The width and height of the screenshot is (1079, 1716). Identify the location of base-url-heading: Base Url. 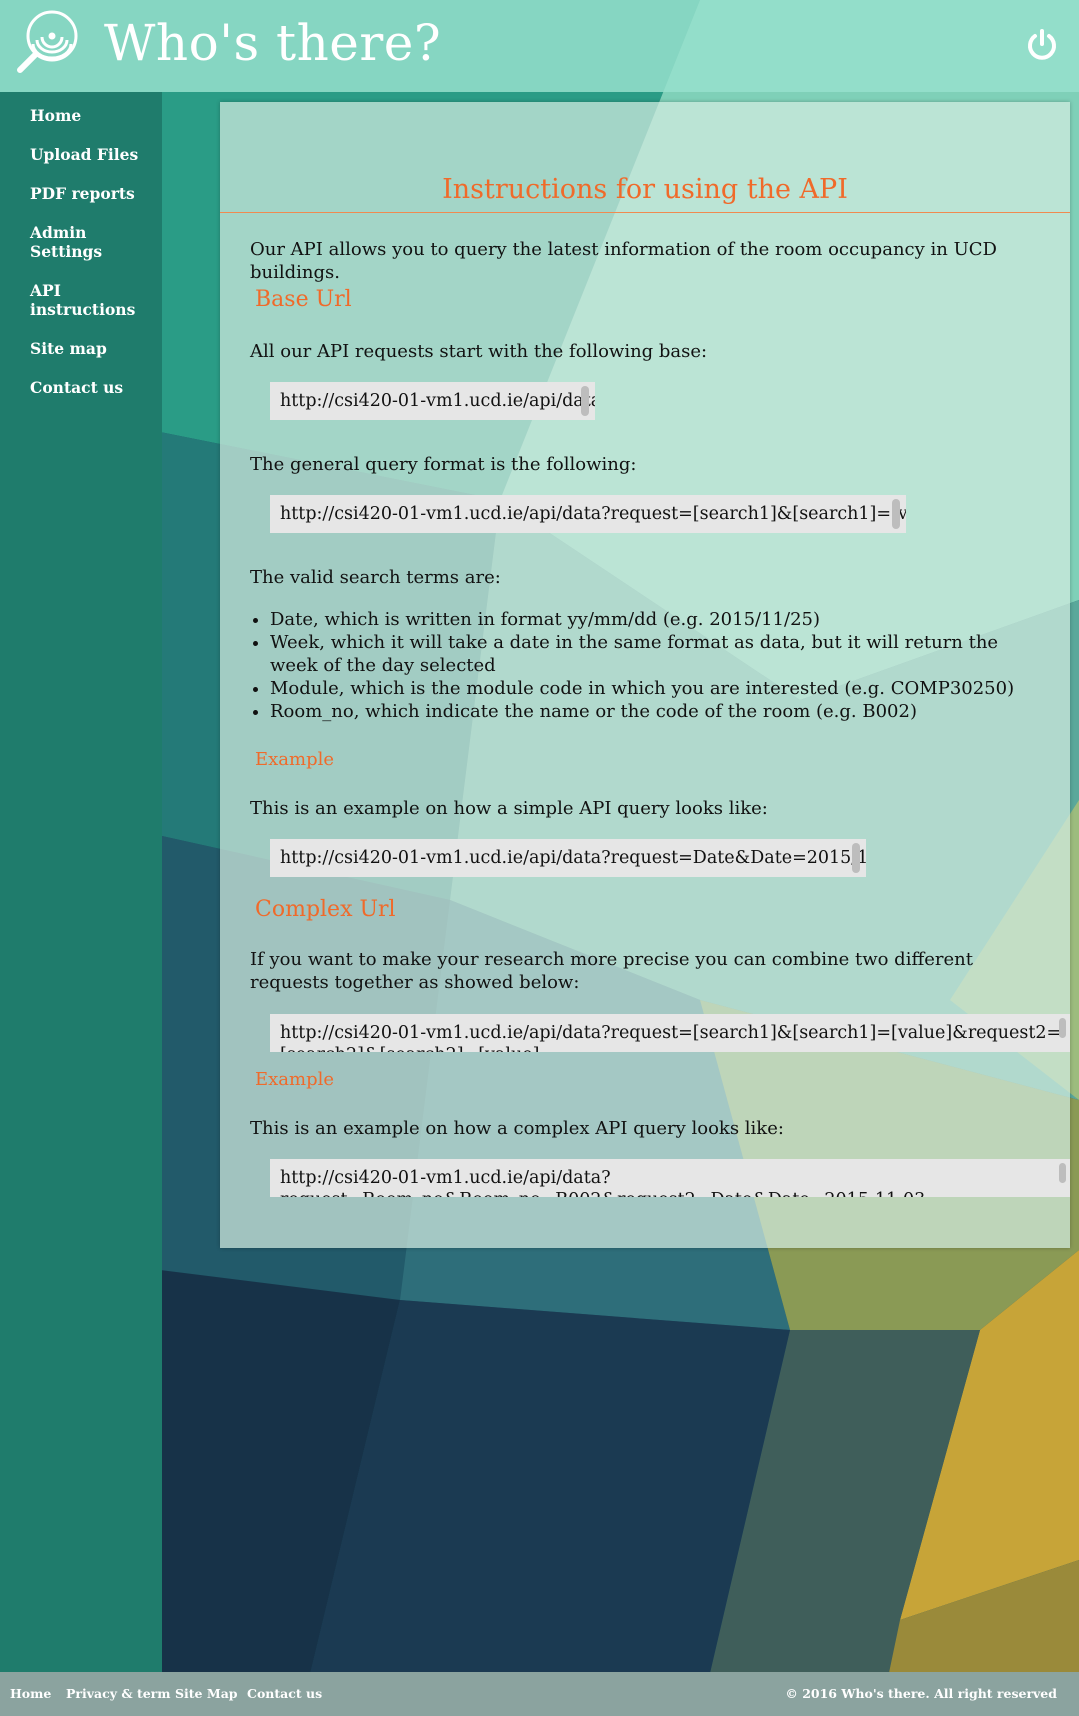
(303, 299).